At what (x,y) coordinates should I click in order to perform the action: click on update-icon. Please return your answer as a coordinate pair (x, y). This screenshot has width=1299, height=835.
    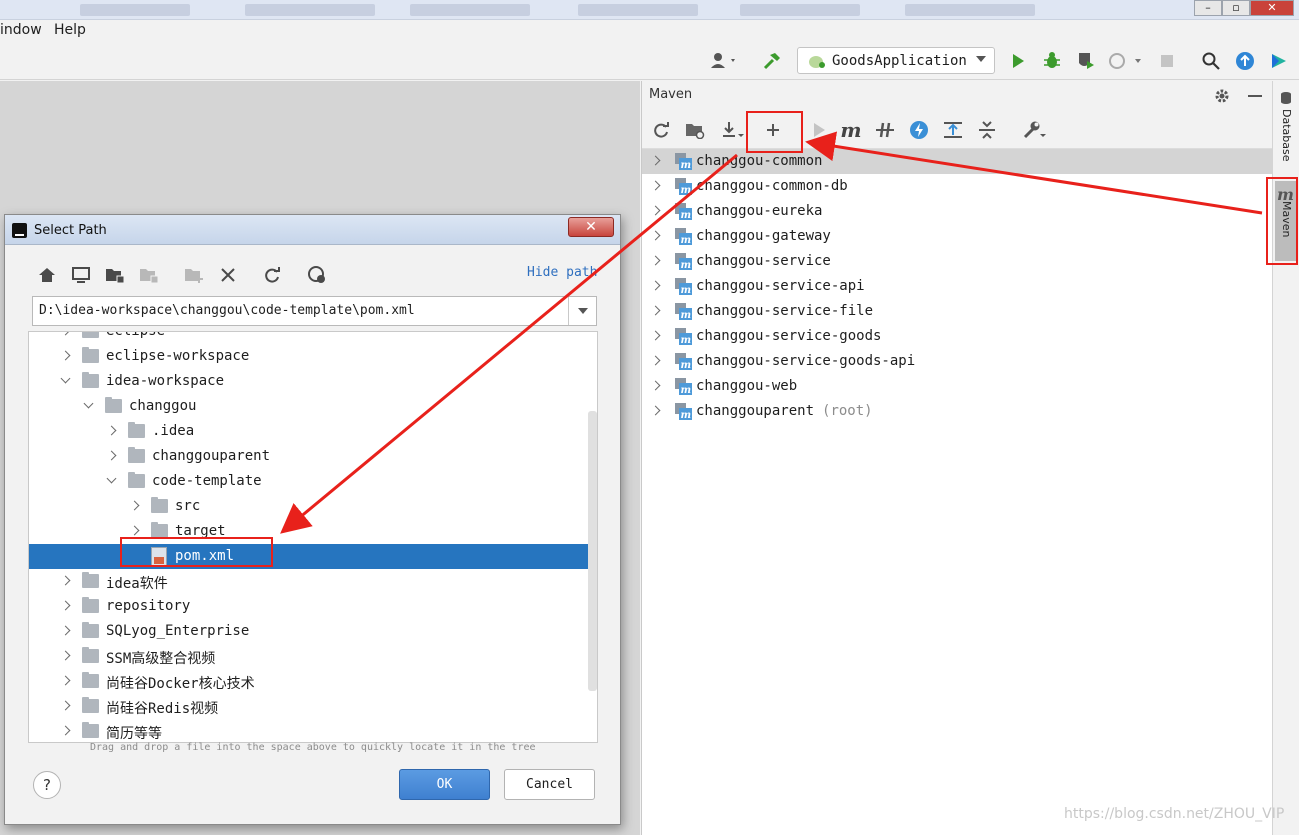
    Looking at the image, I should click on (1245, 61).